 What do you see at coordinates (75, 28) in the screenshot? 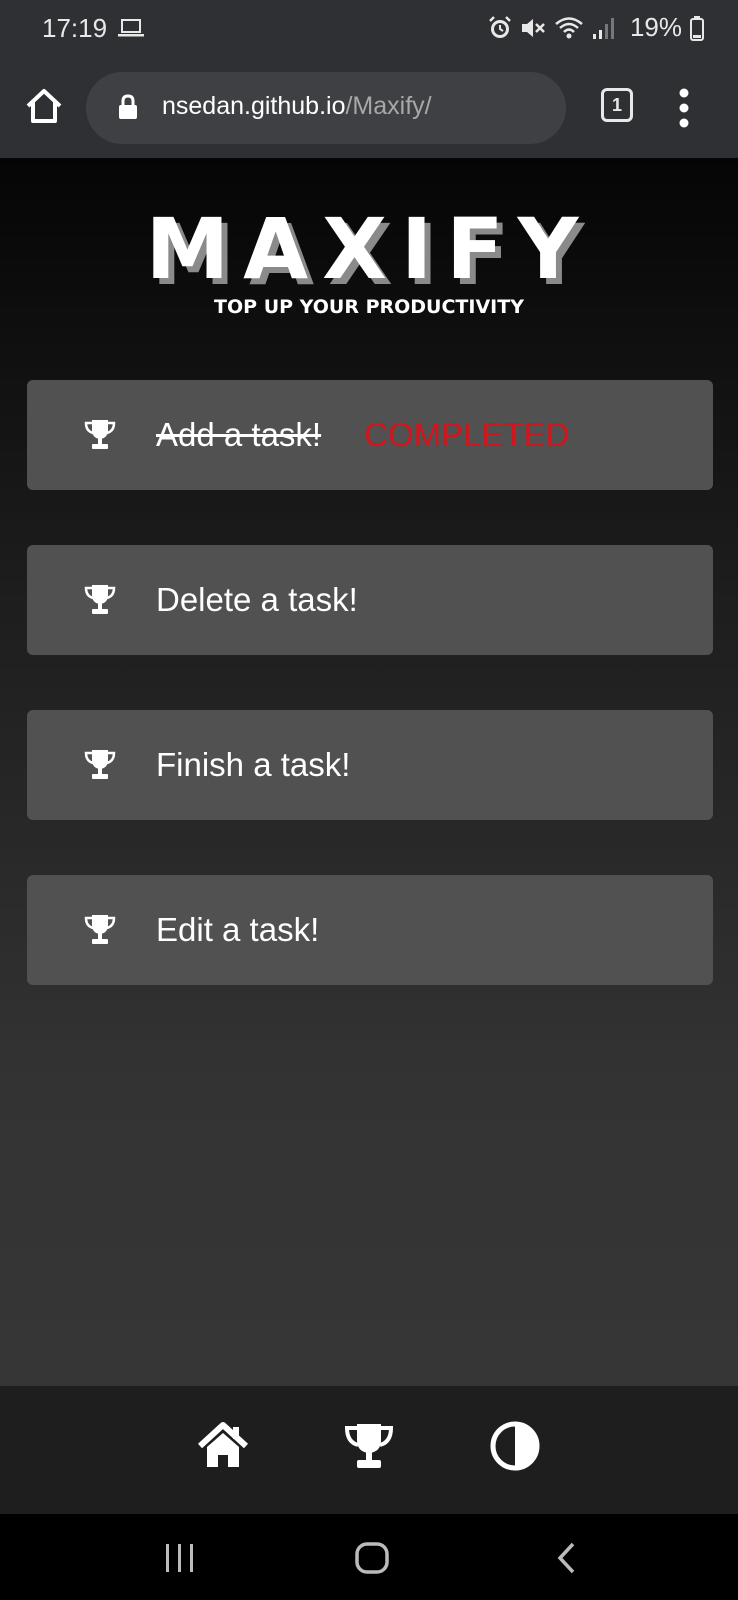
I see `status-time: 17:19` at bounding box center [75, 28].